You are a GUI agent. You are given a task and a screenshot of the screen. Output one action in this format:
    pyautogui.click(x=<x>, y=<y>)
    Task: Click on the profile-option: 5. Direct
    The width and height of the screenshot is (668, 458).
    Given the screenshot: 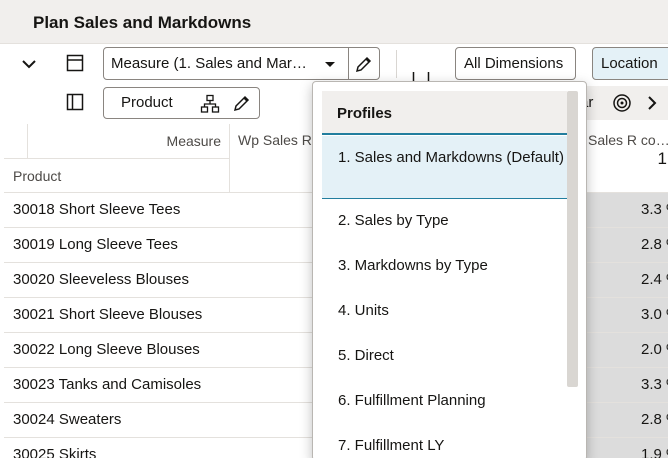 What is the action you would take?
    pyautogui.click(x=444, y=357)
    